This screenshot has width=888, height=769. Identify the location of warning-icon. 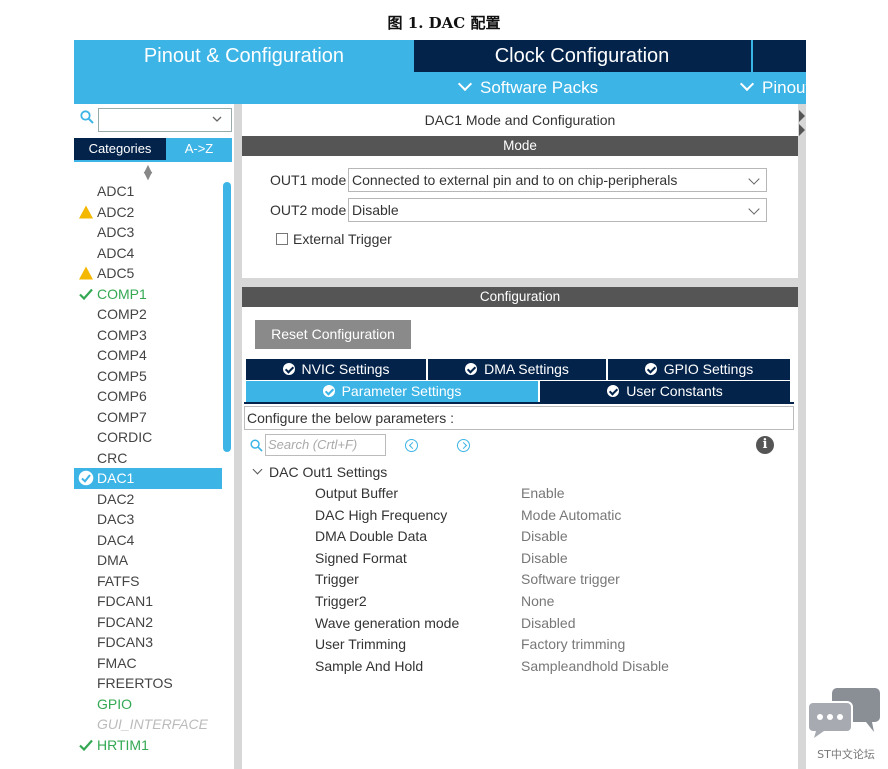
(86, 273).